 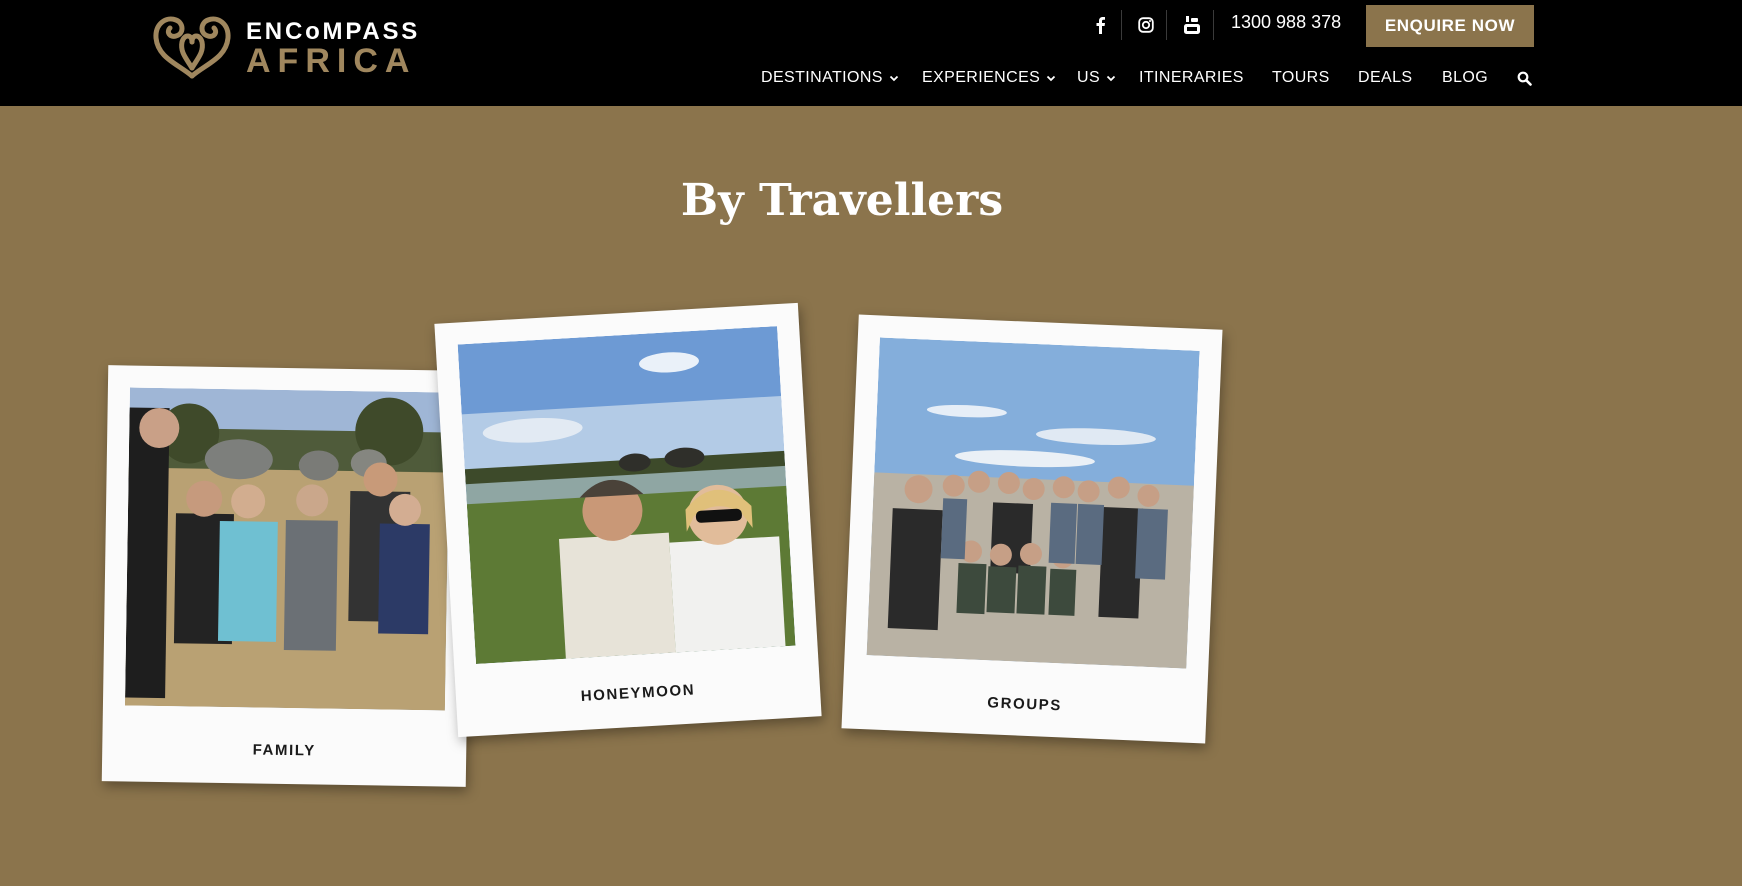 I want to click on nav-label: DESTINATIONS, so click(x=822, y=77).